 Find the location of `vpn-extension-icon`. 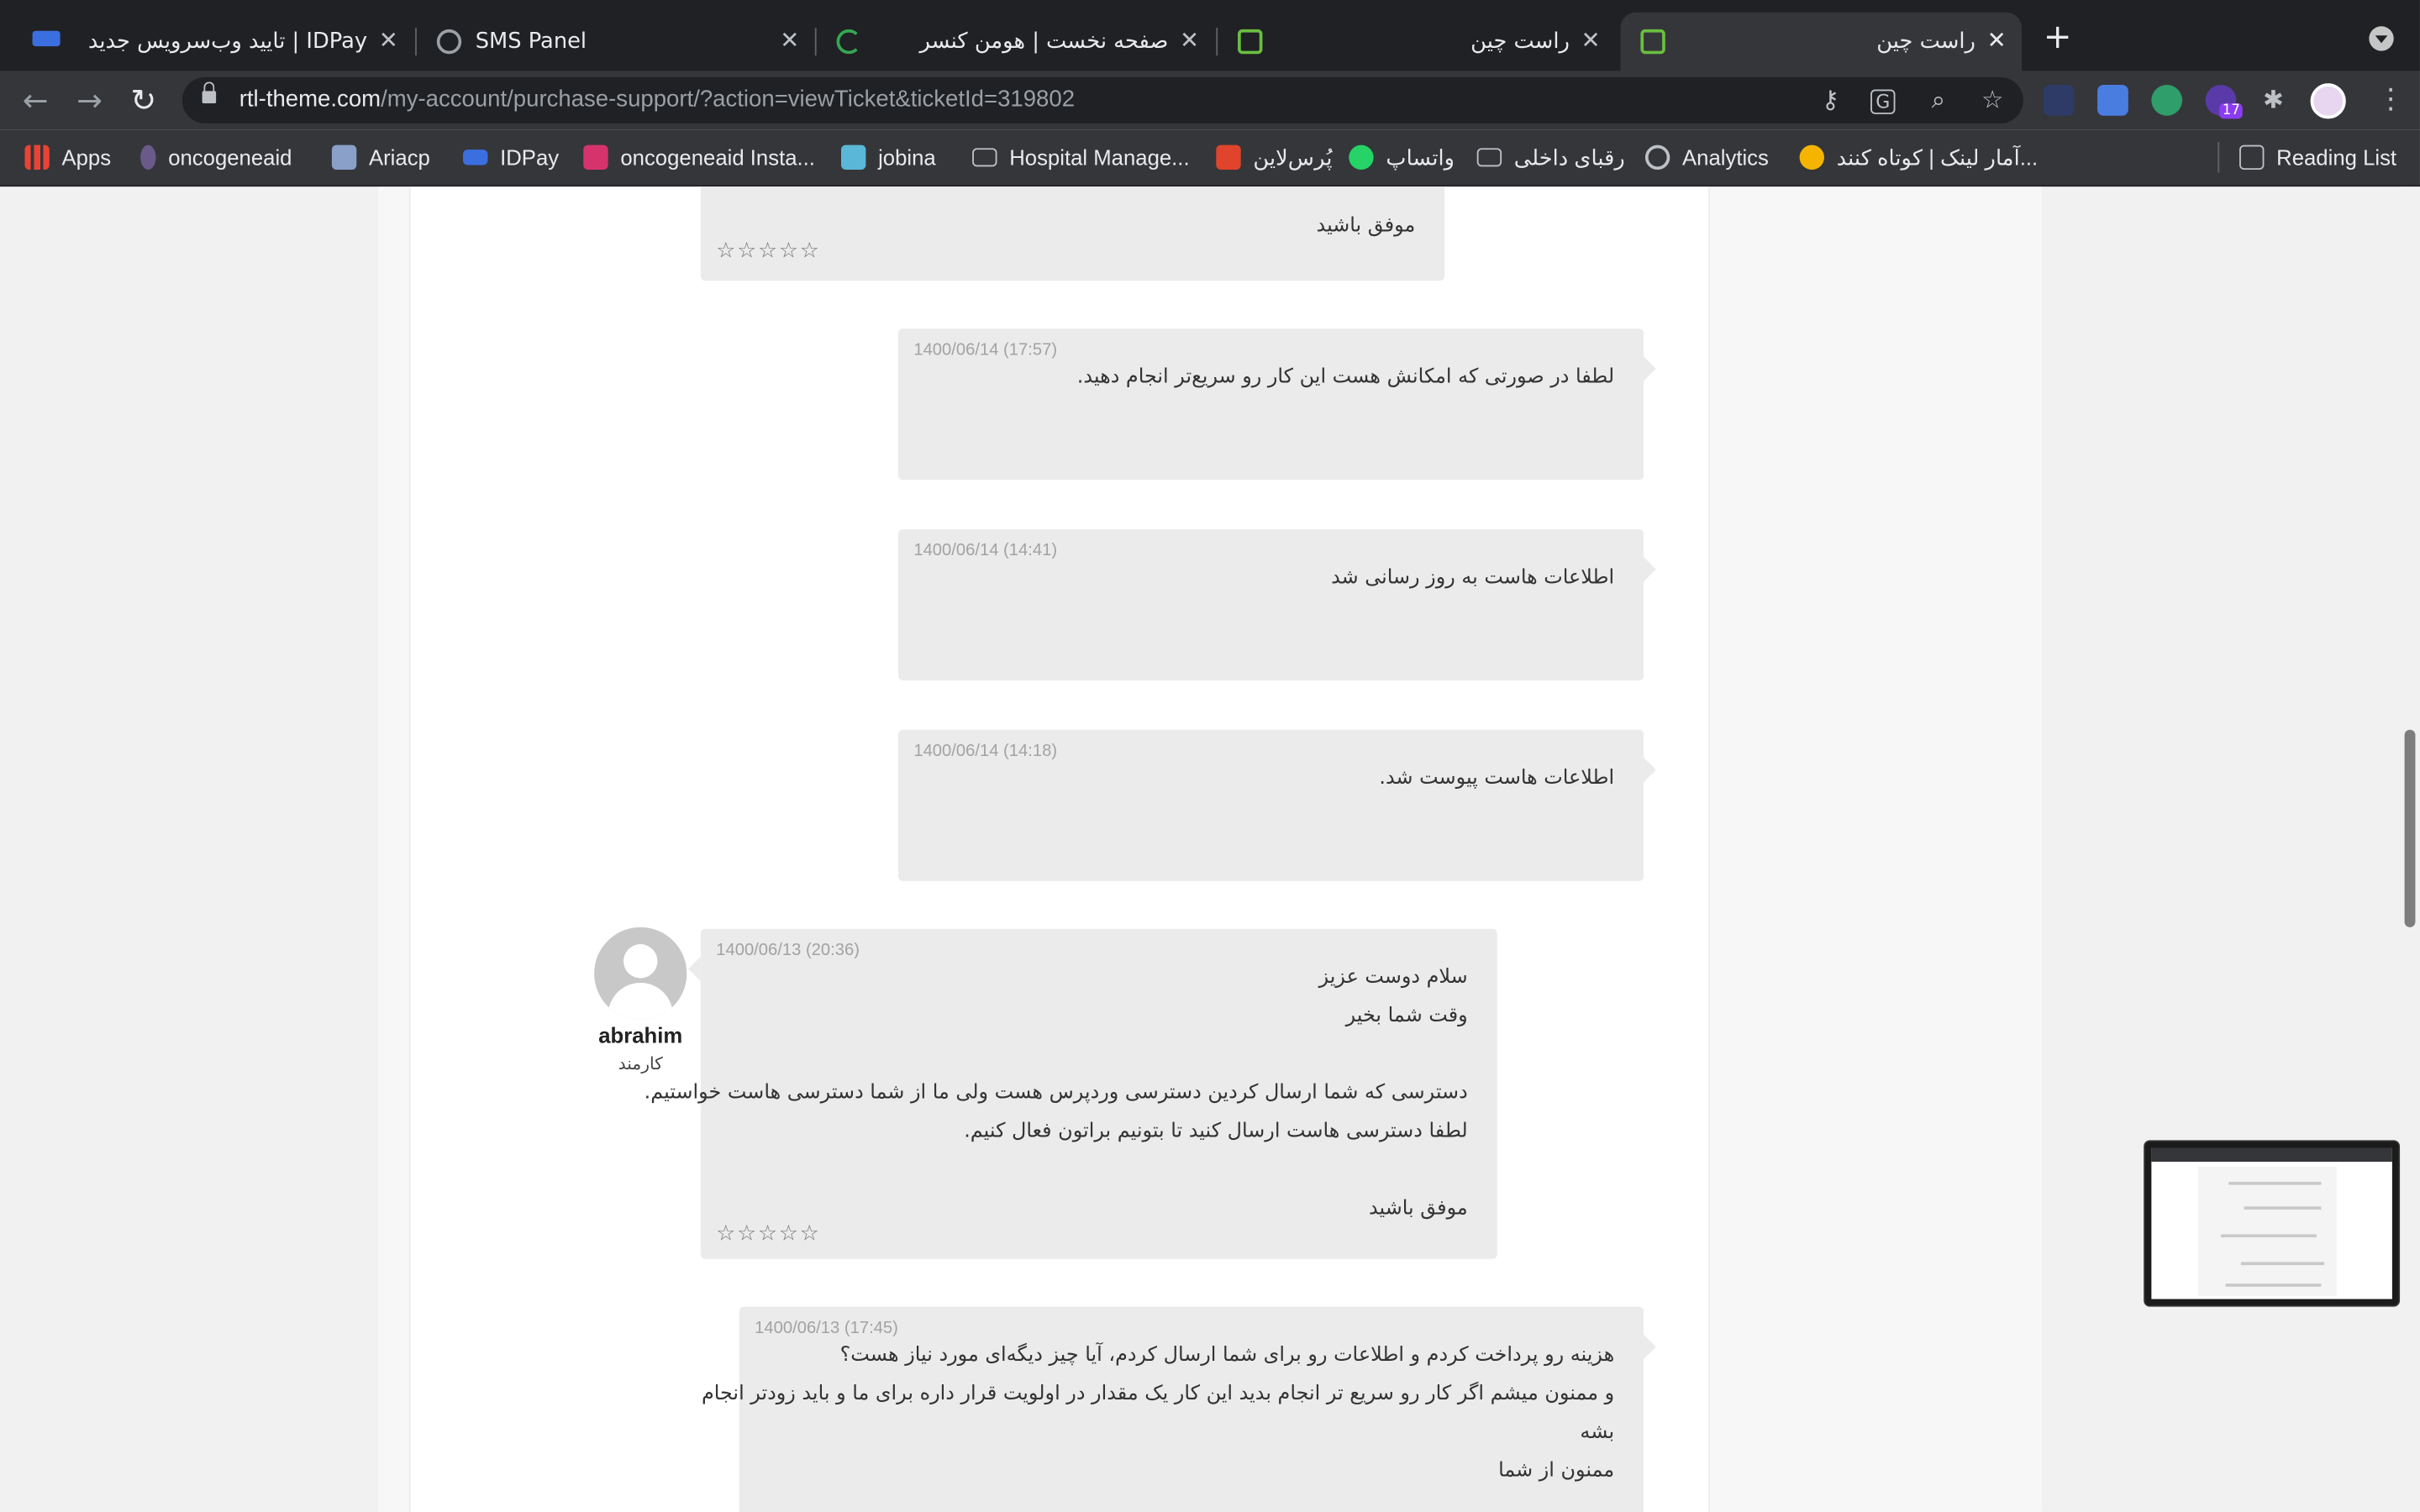

vpn-extension-icon is located at coordinates (2167, 100).